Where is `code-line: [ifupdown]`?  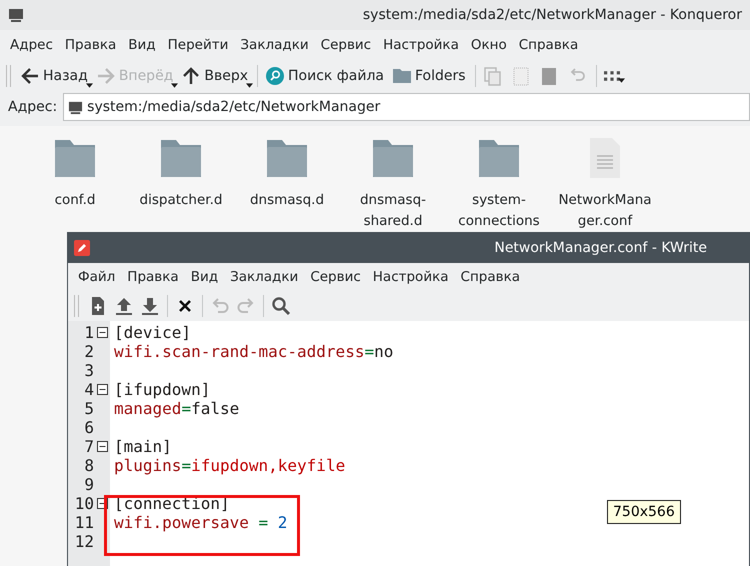 code-line: [ifupdown] is located at coordinates (162, 389).